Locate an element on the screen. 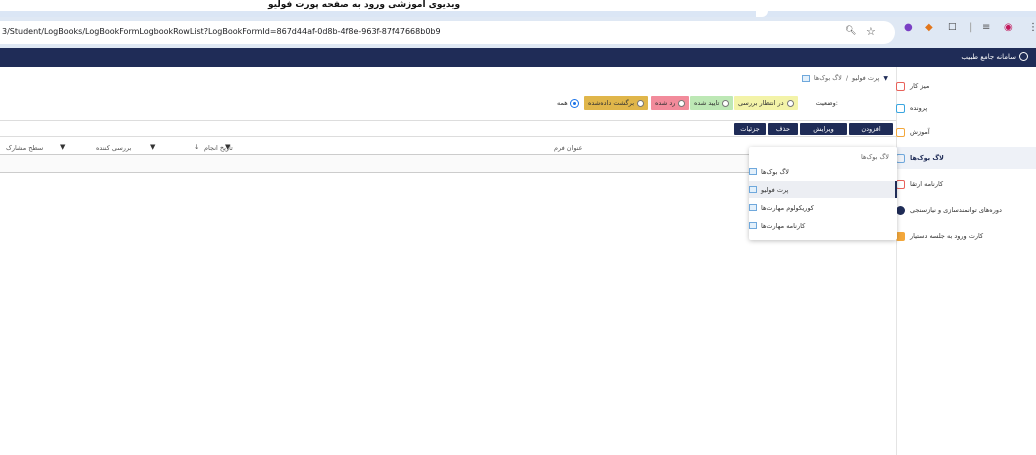  status-returned: برگشت داده‌شده is located at coordinates (616, 103).